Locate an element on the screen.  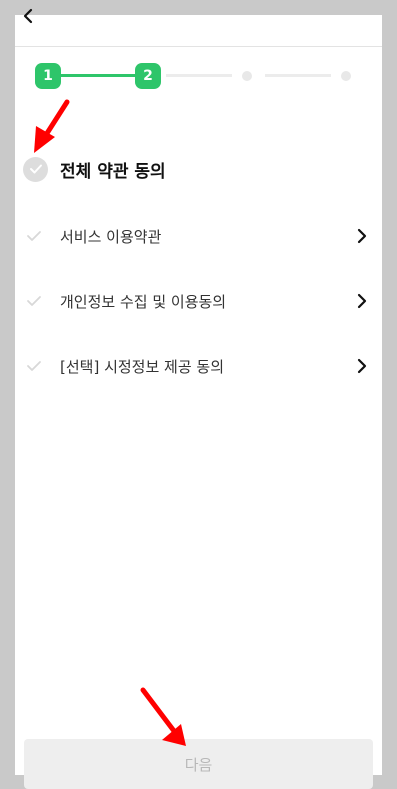
step-4-dot is located at coordinates (346, 76).